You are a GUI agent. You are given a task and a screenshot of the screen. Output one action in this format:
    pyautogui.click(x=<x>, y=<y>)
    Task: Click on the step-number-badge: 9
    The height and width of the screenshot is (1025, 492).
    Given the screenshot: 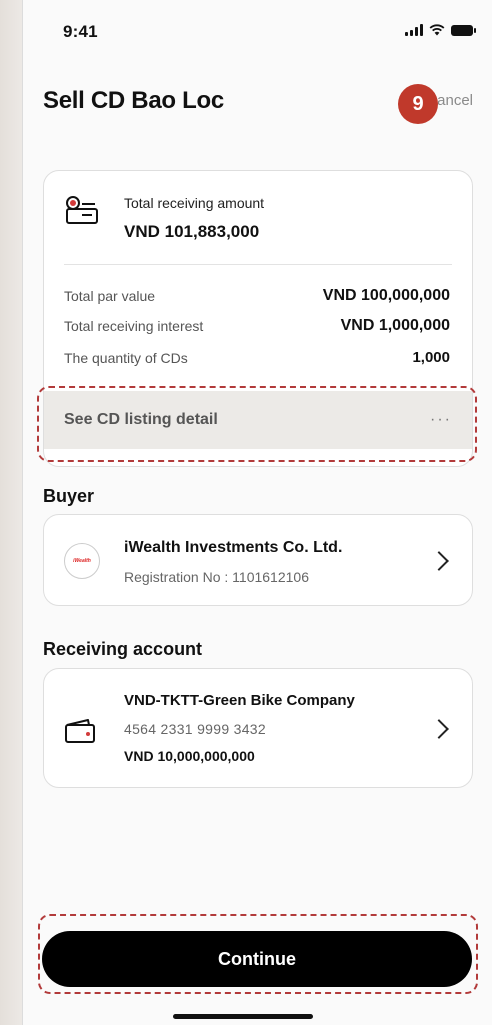 What is the action you would take?
    pyautogui.click(x=418, y=104)
    